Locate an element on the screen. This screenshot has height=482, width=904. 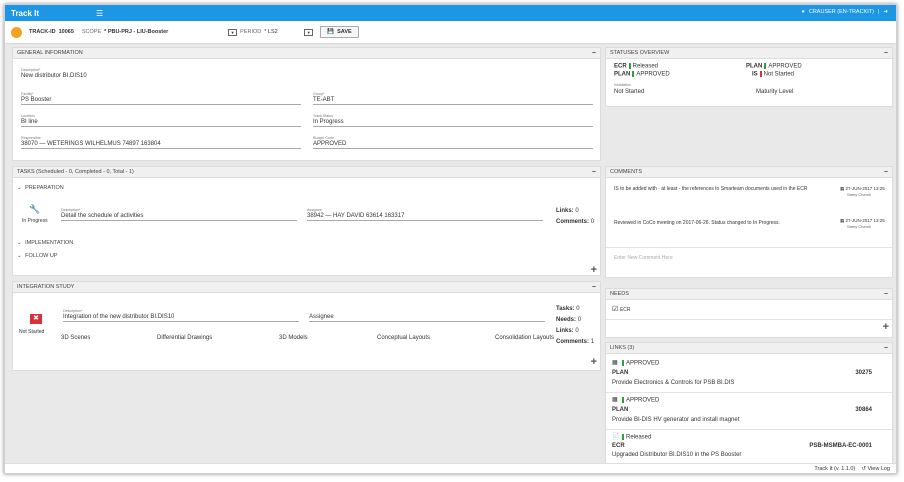
need-item-ecr: ☑ ECR is located at coordinates (621, 309).